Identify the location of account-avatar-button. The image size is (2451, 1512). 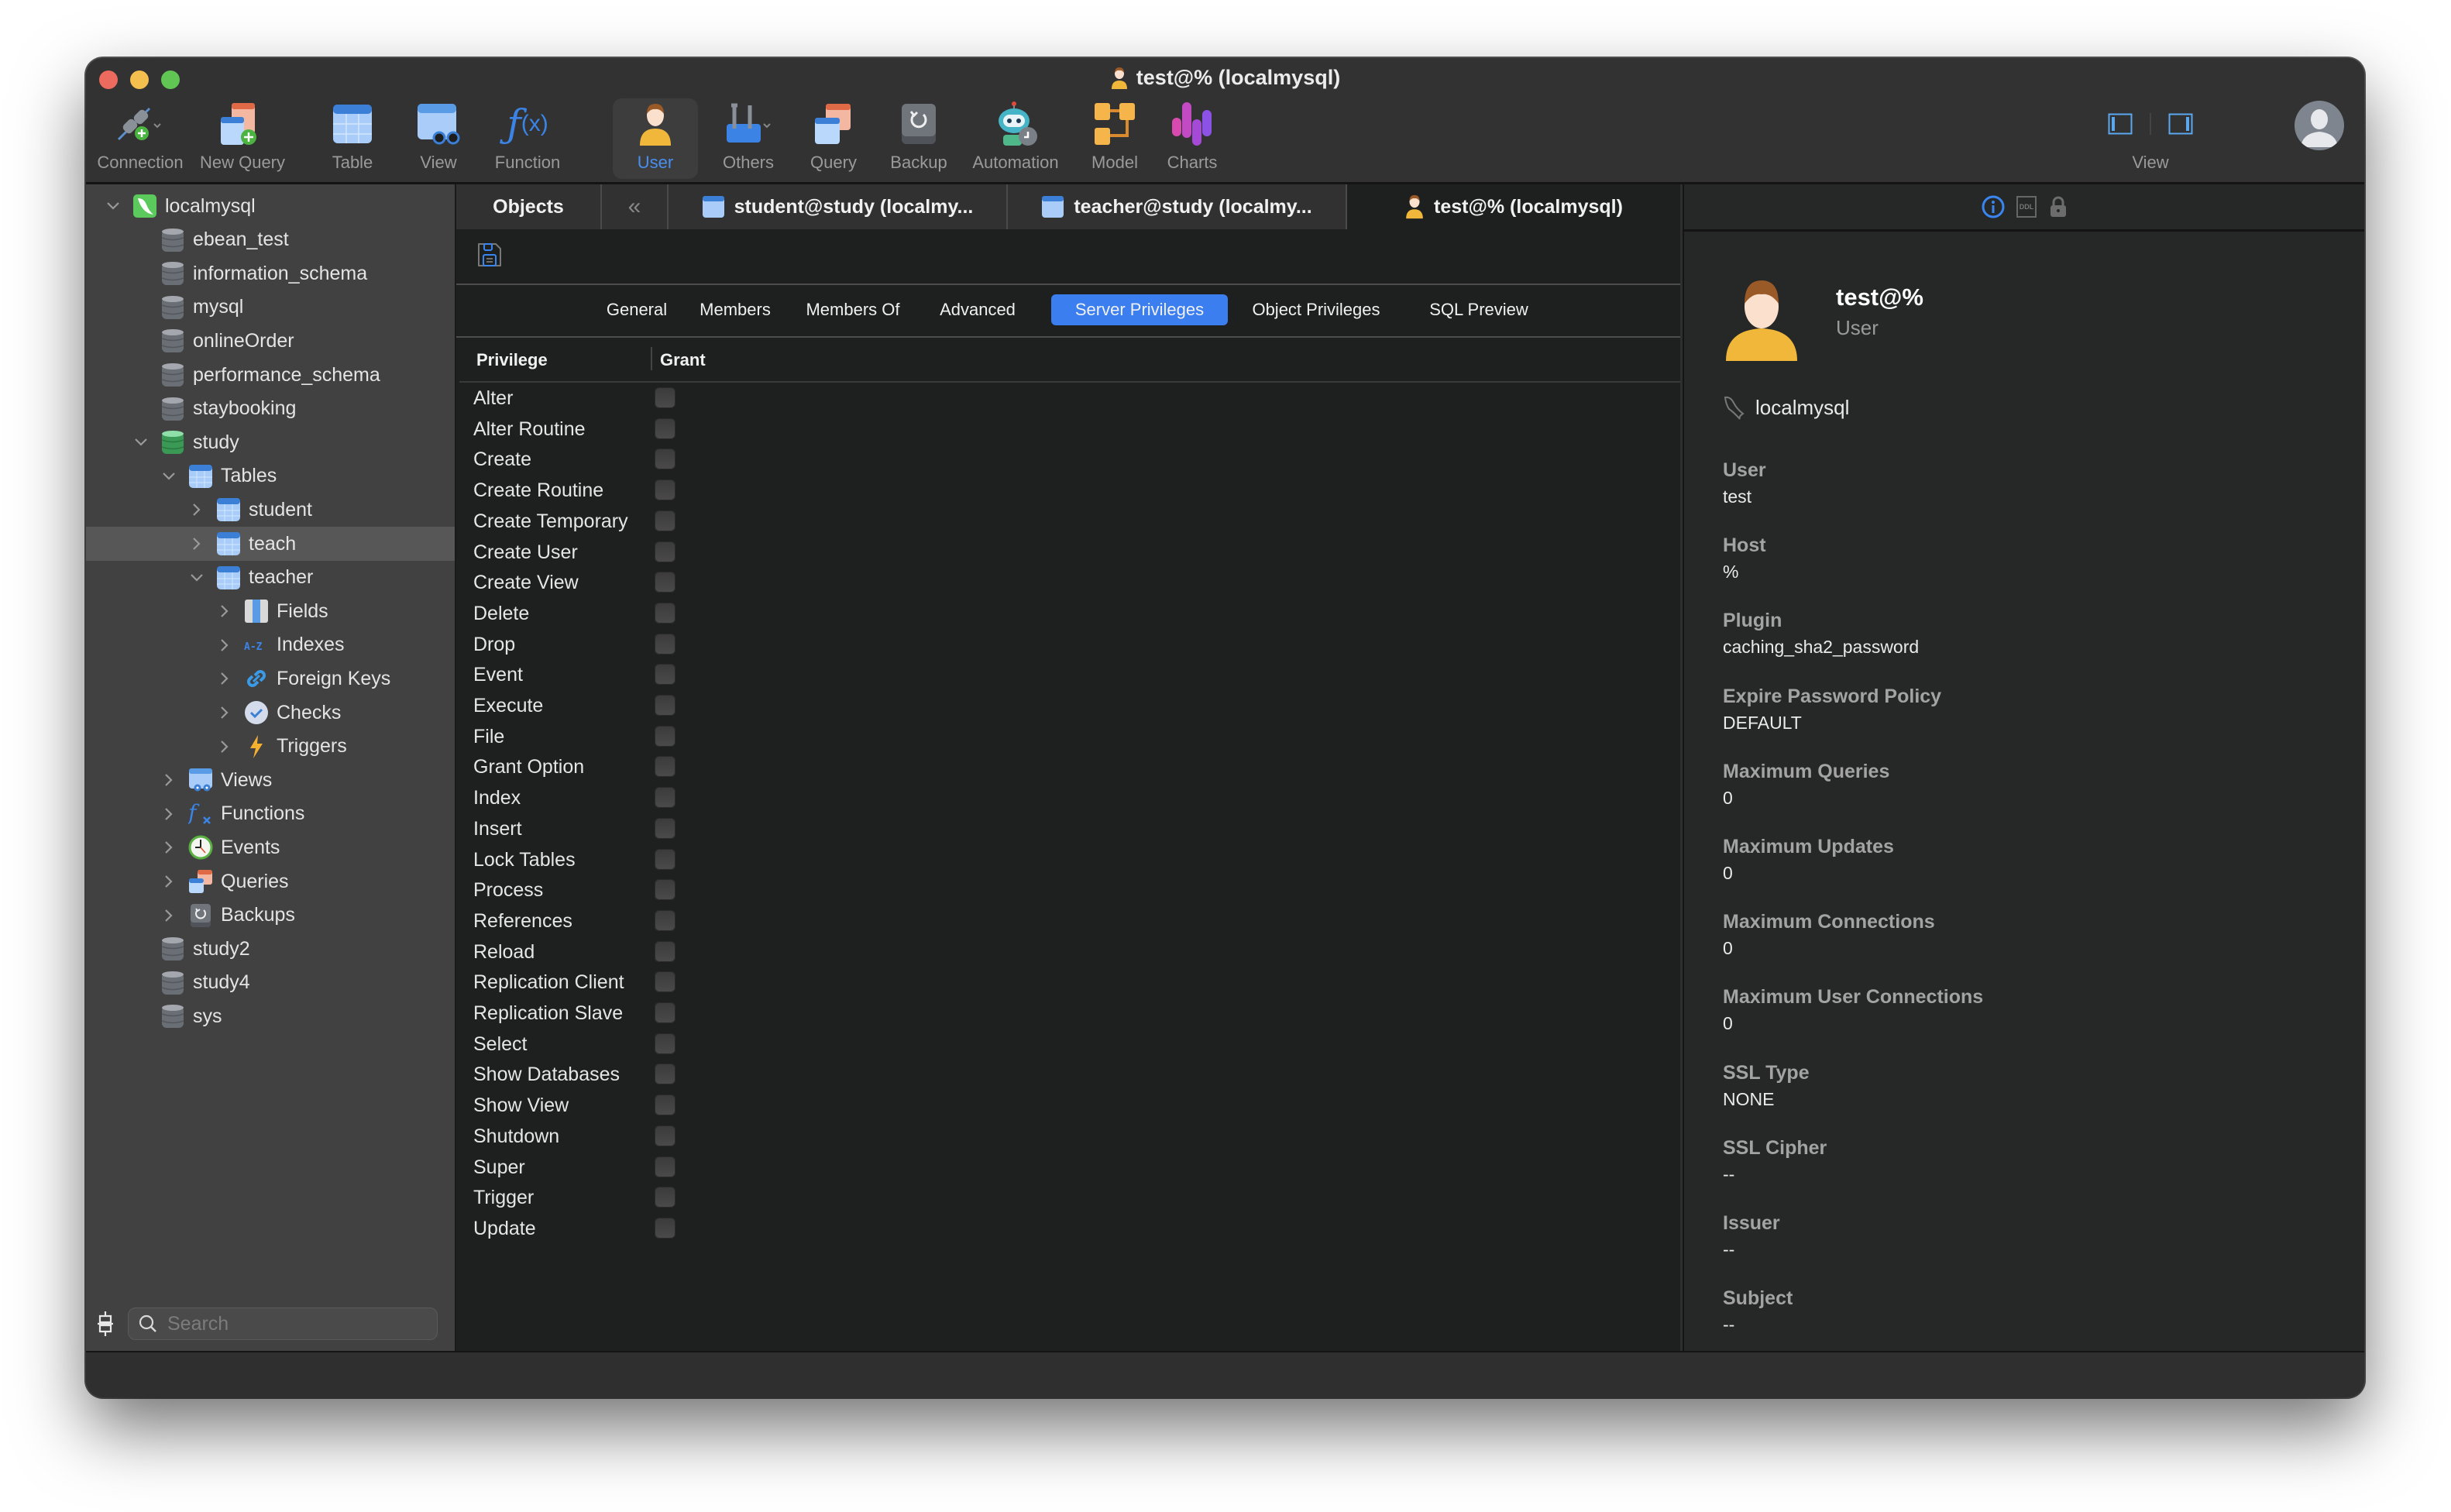
(2319, 126).